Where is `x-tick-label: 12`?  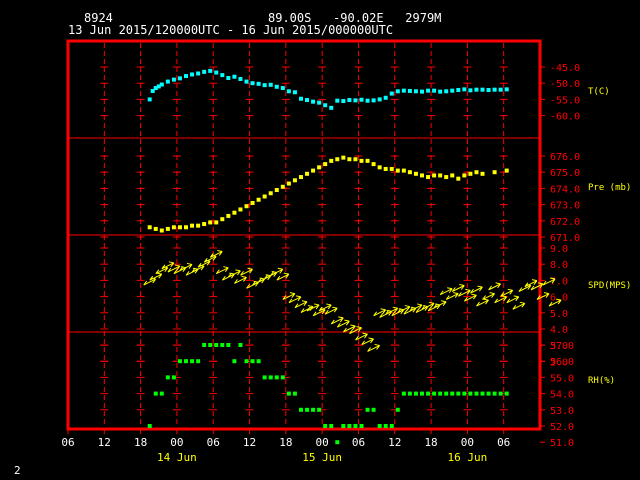
x-tick-label: 12 is located at coordinates (104, 442).